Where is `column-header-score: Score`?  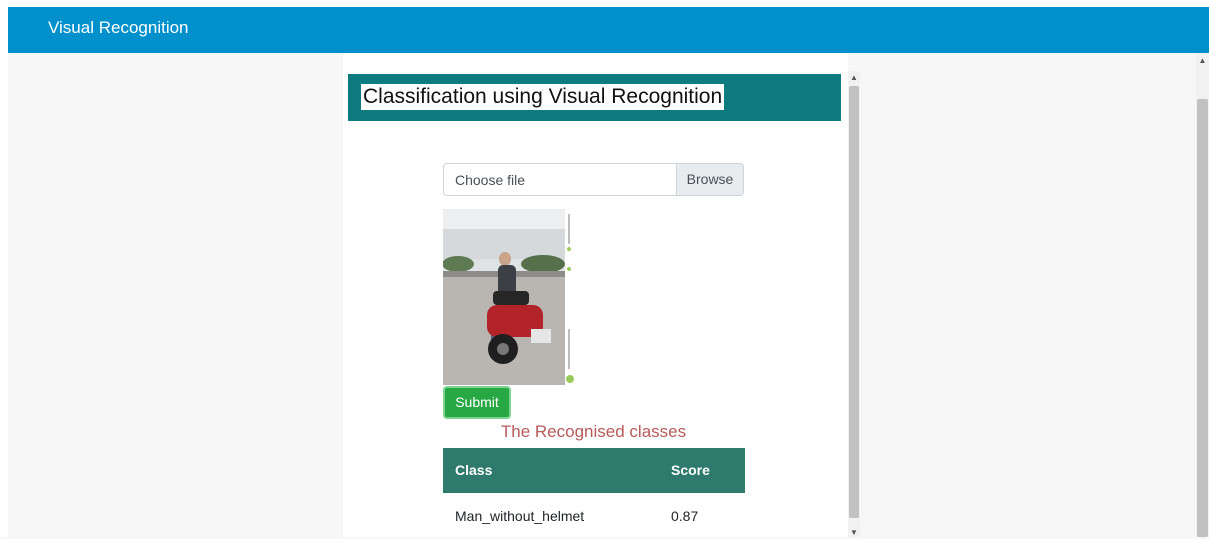 column-header-score: Score is located at coordinates (690, 470).